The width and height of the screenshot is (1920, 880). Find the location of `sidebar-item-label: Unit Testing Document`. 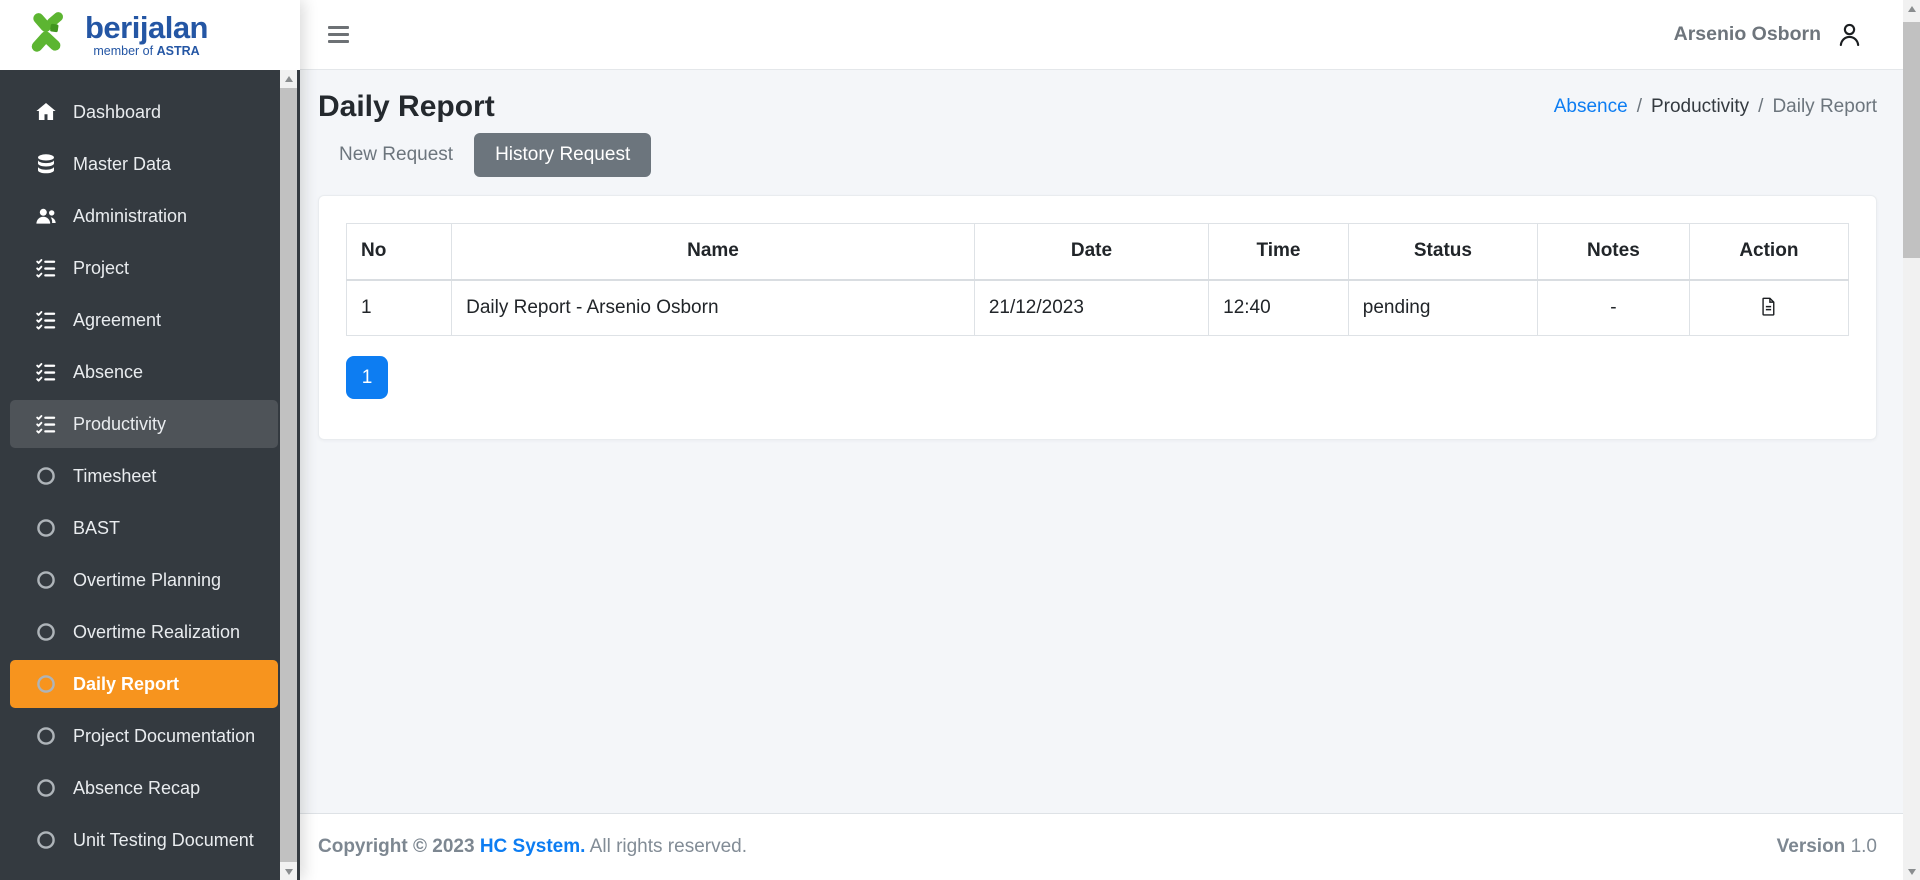

sidebar-item-label: Unit Testing Document is located at coordinates (163, 839).